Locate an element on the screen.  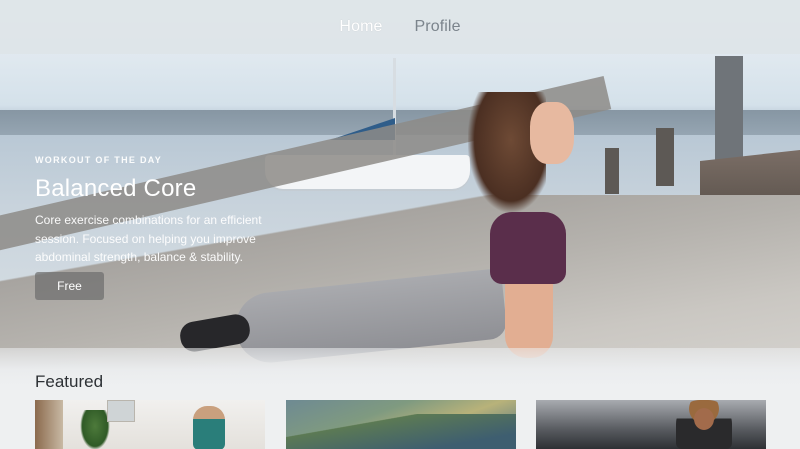
nav-tab-profile: Profile is located at coordinates (438, 27).